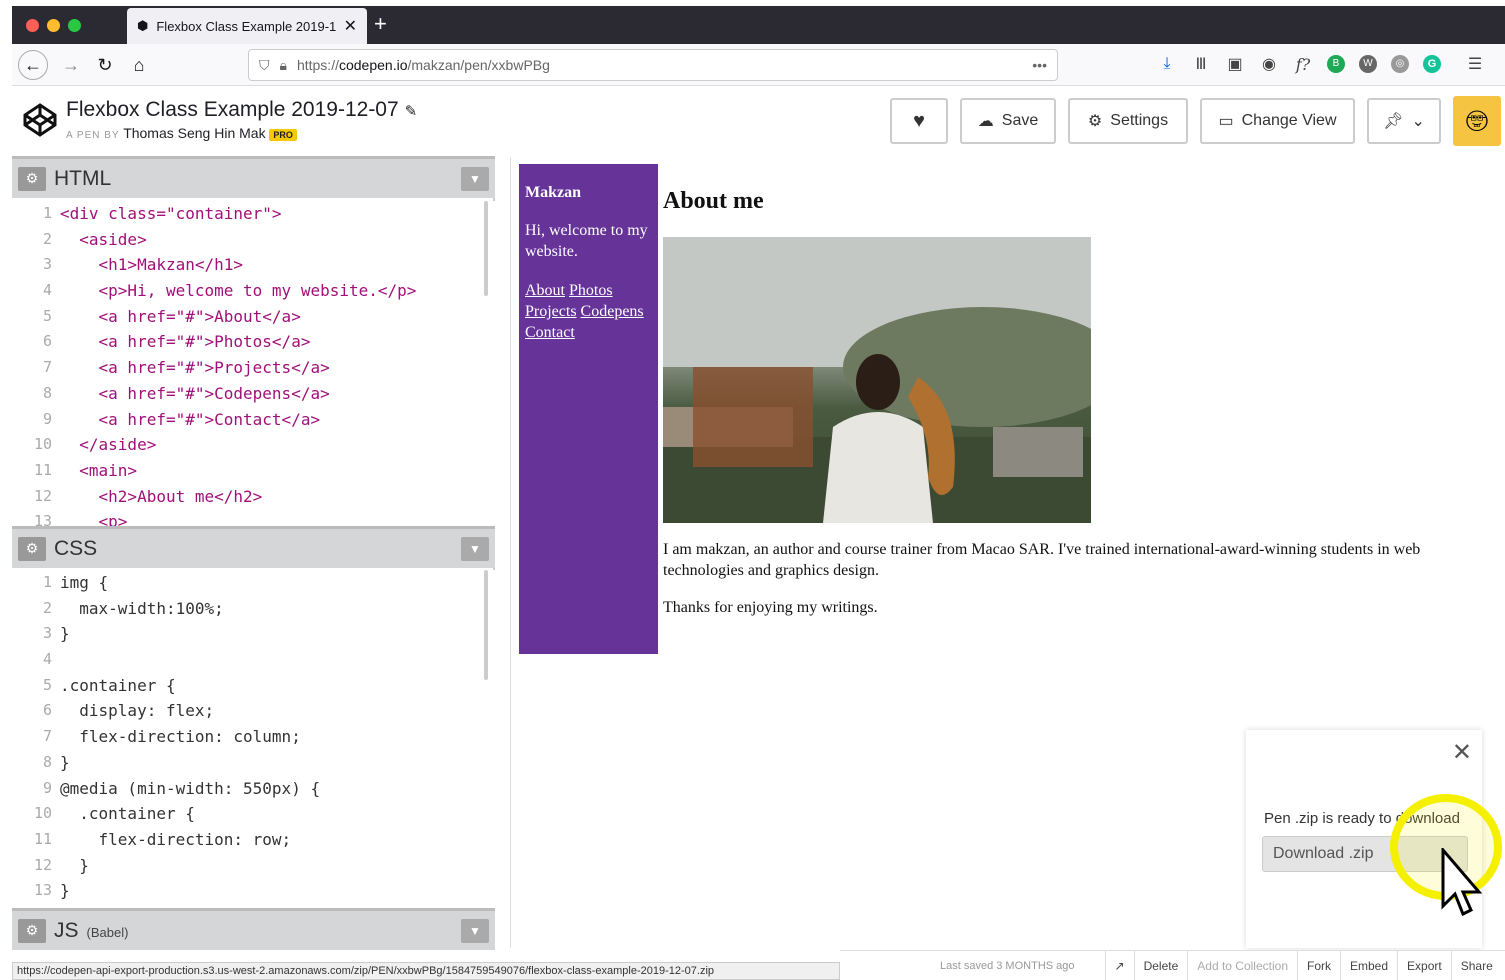 The height and width of the screenshot is (980, 1505). Describe the element at coordinates (545, 290) in the screenshot. I see `link-about: About` at that location.